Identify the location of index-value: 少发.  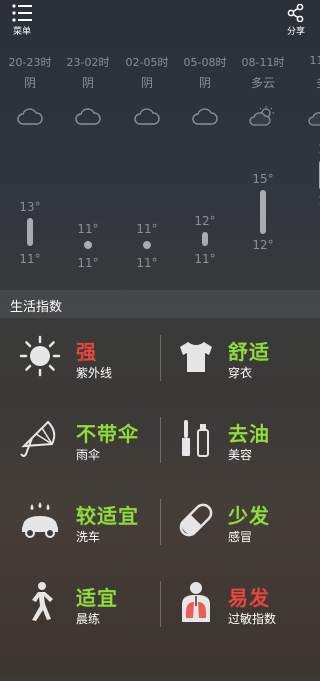
(249, 516).